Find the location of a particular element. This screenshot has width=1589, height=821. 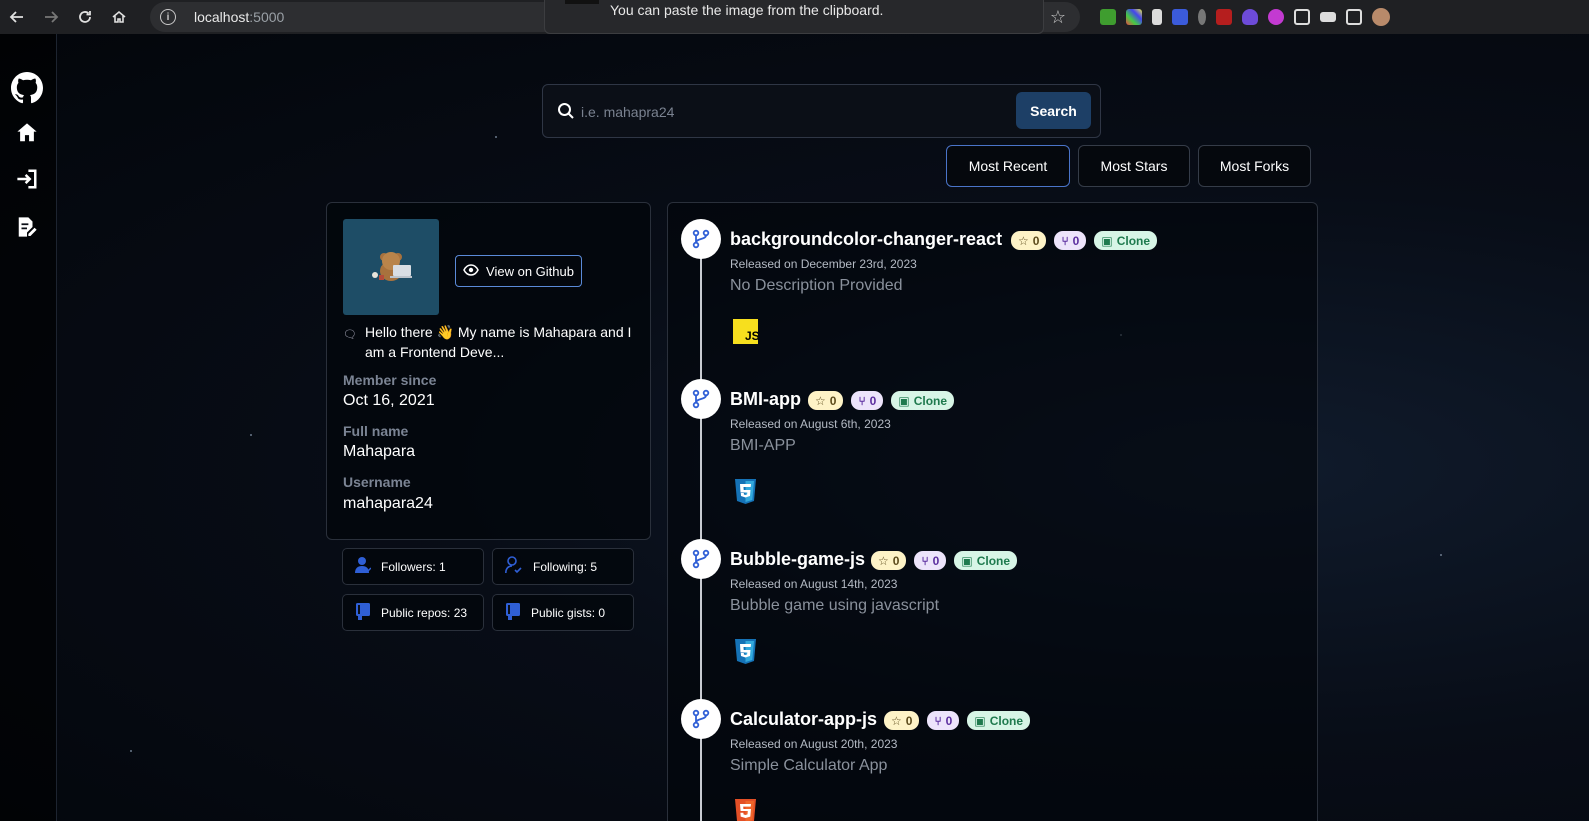

bookmark-star-icon: ☆ is located at coordinates (1058, 17).